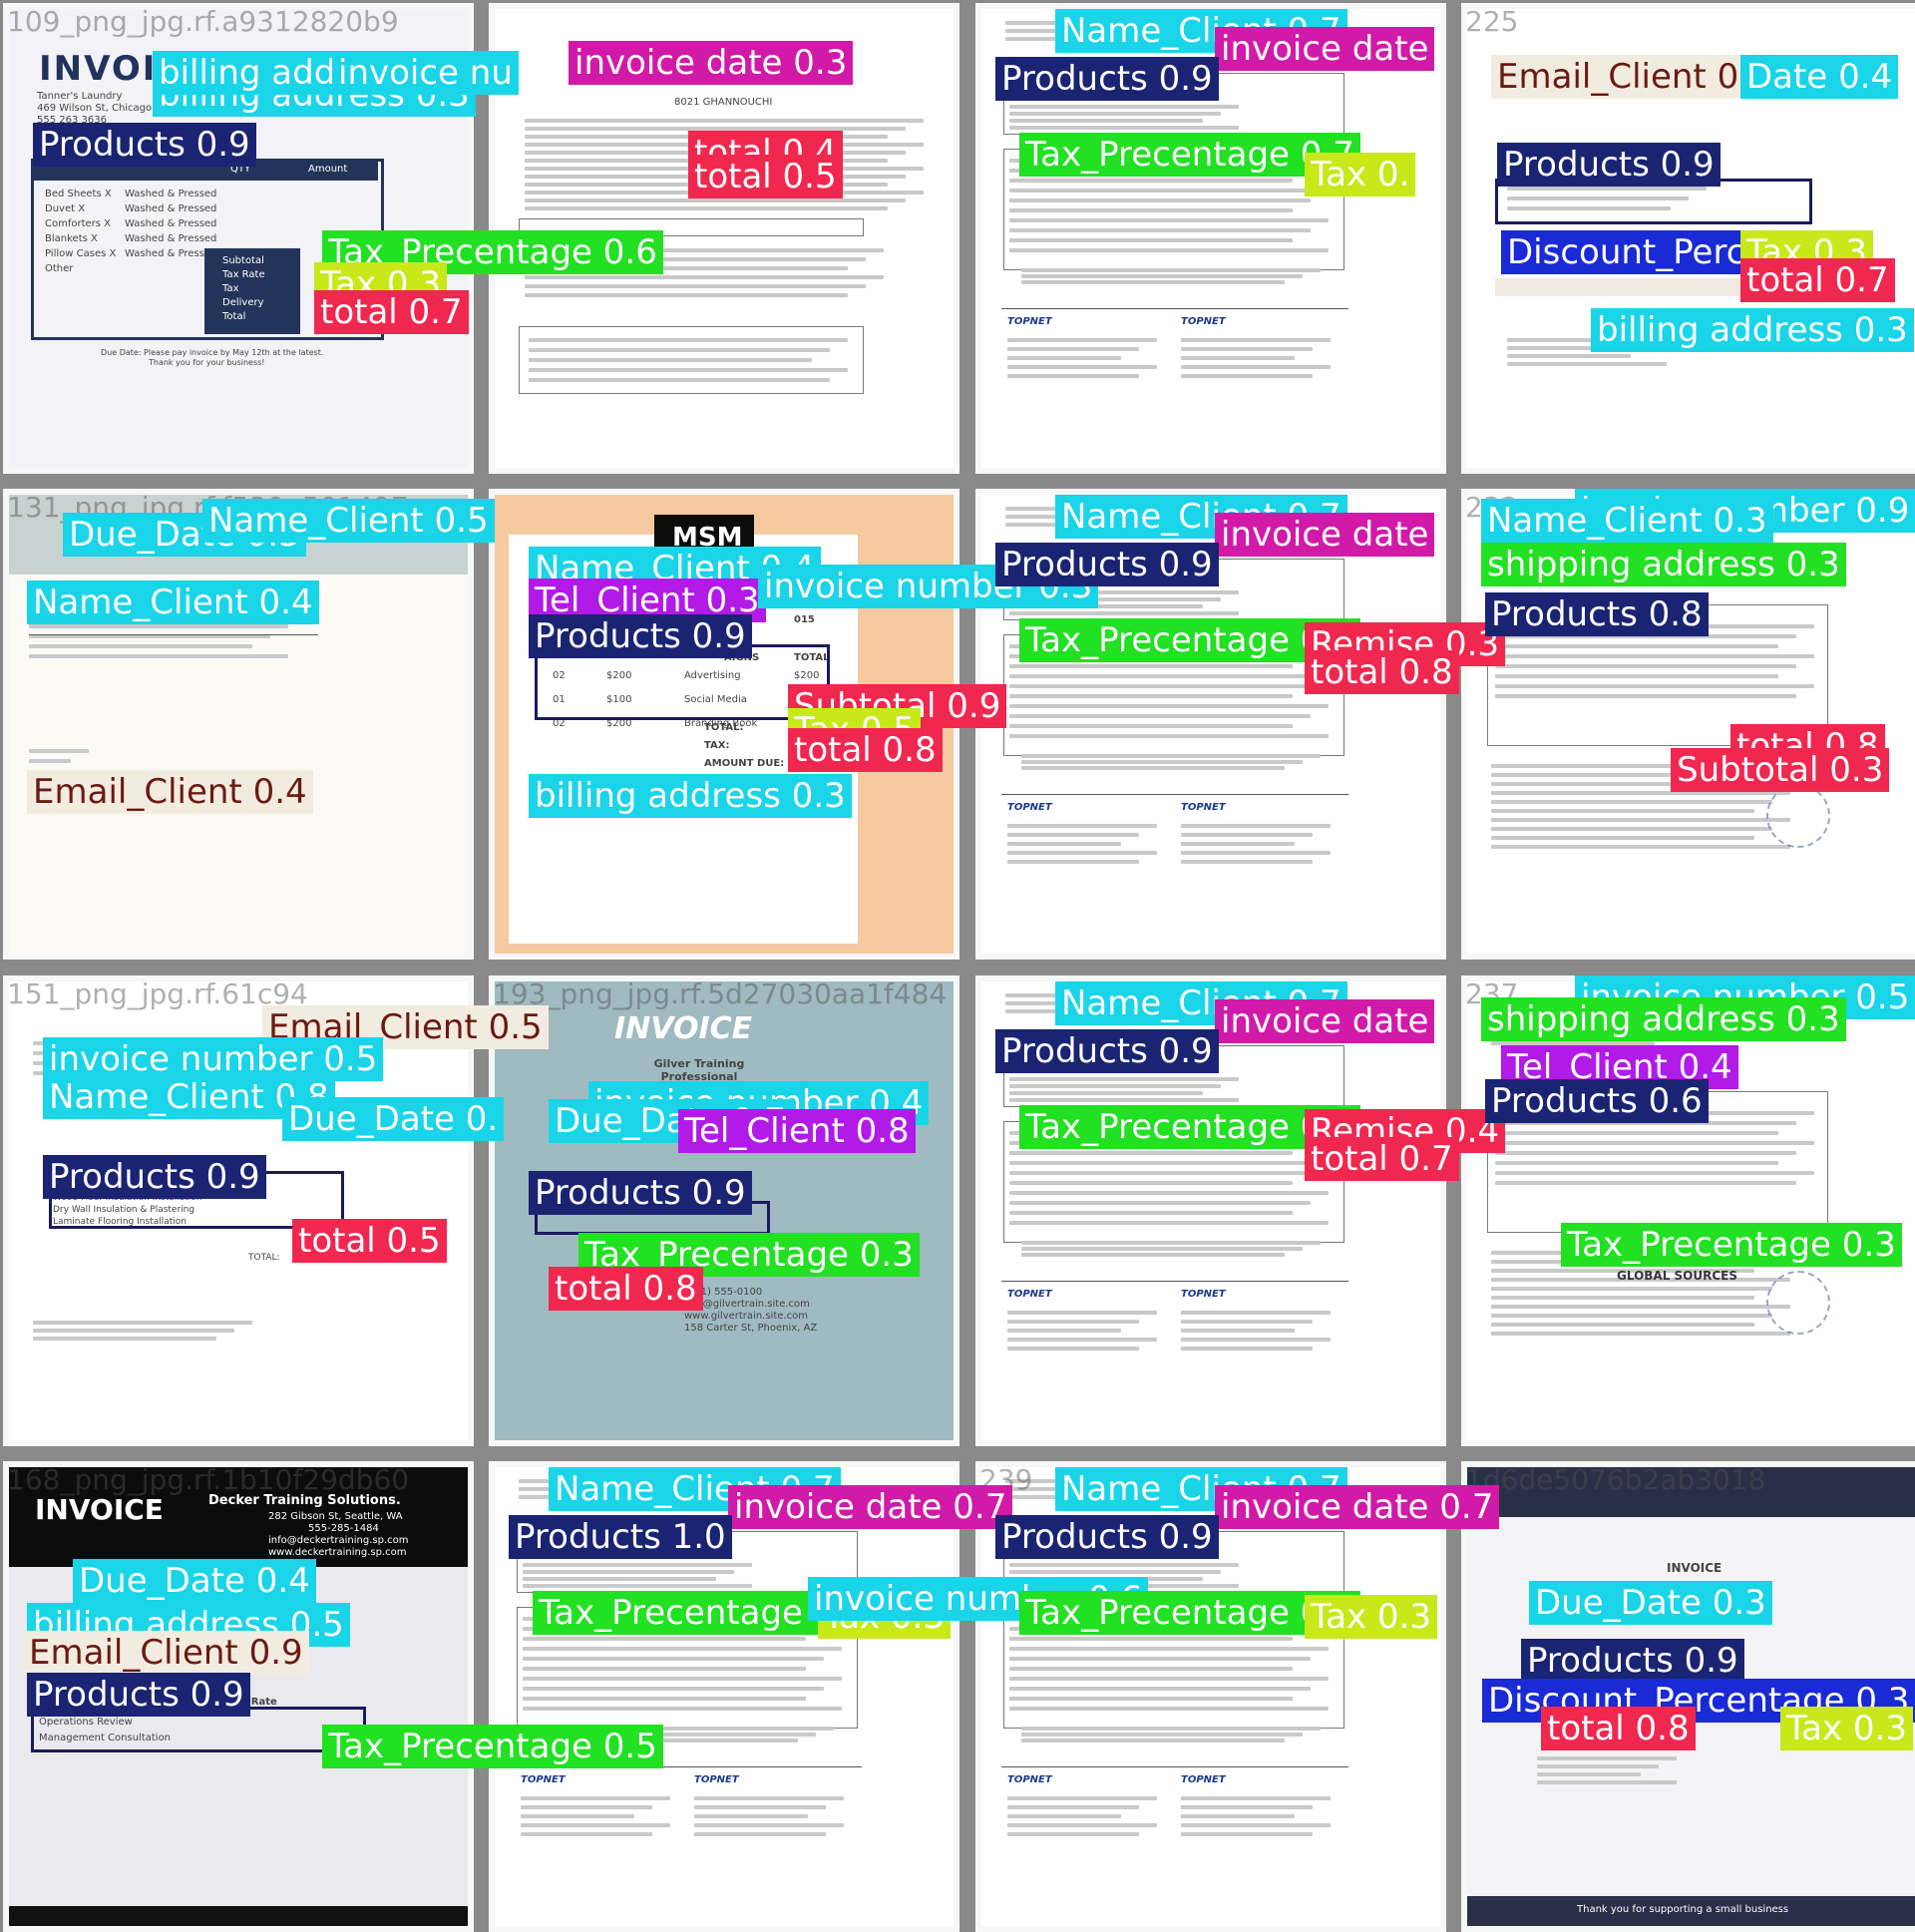 The height and width of the screenshot is (1932, 1915). I want to click on image-filename: 168_png_jpg.rf.1b10f29db60, so click(208, 1480).